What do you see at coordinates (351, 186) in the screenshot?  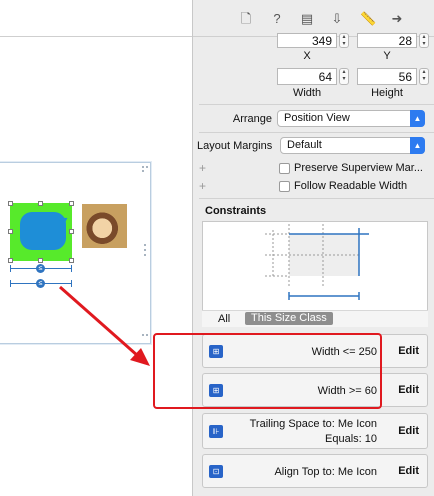 I see `follow-readable-label: Follow Readable Width` at bounding box center [351, 186].